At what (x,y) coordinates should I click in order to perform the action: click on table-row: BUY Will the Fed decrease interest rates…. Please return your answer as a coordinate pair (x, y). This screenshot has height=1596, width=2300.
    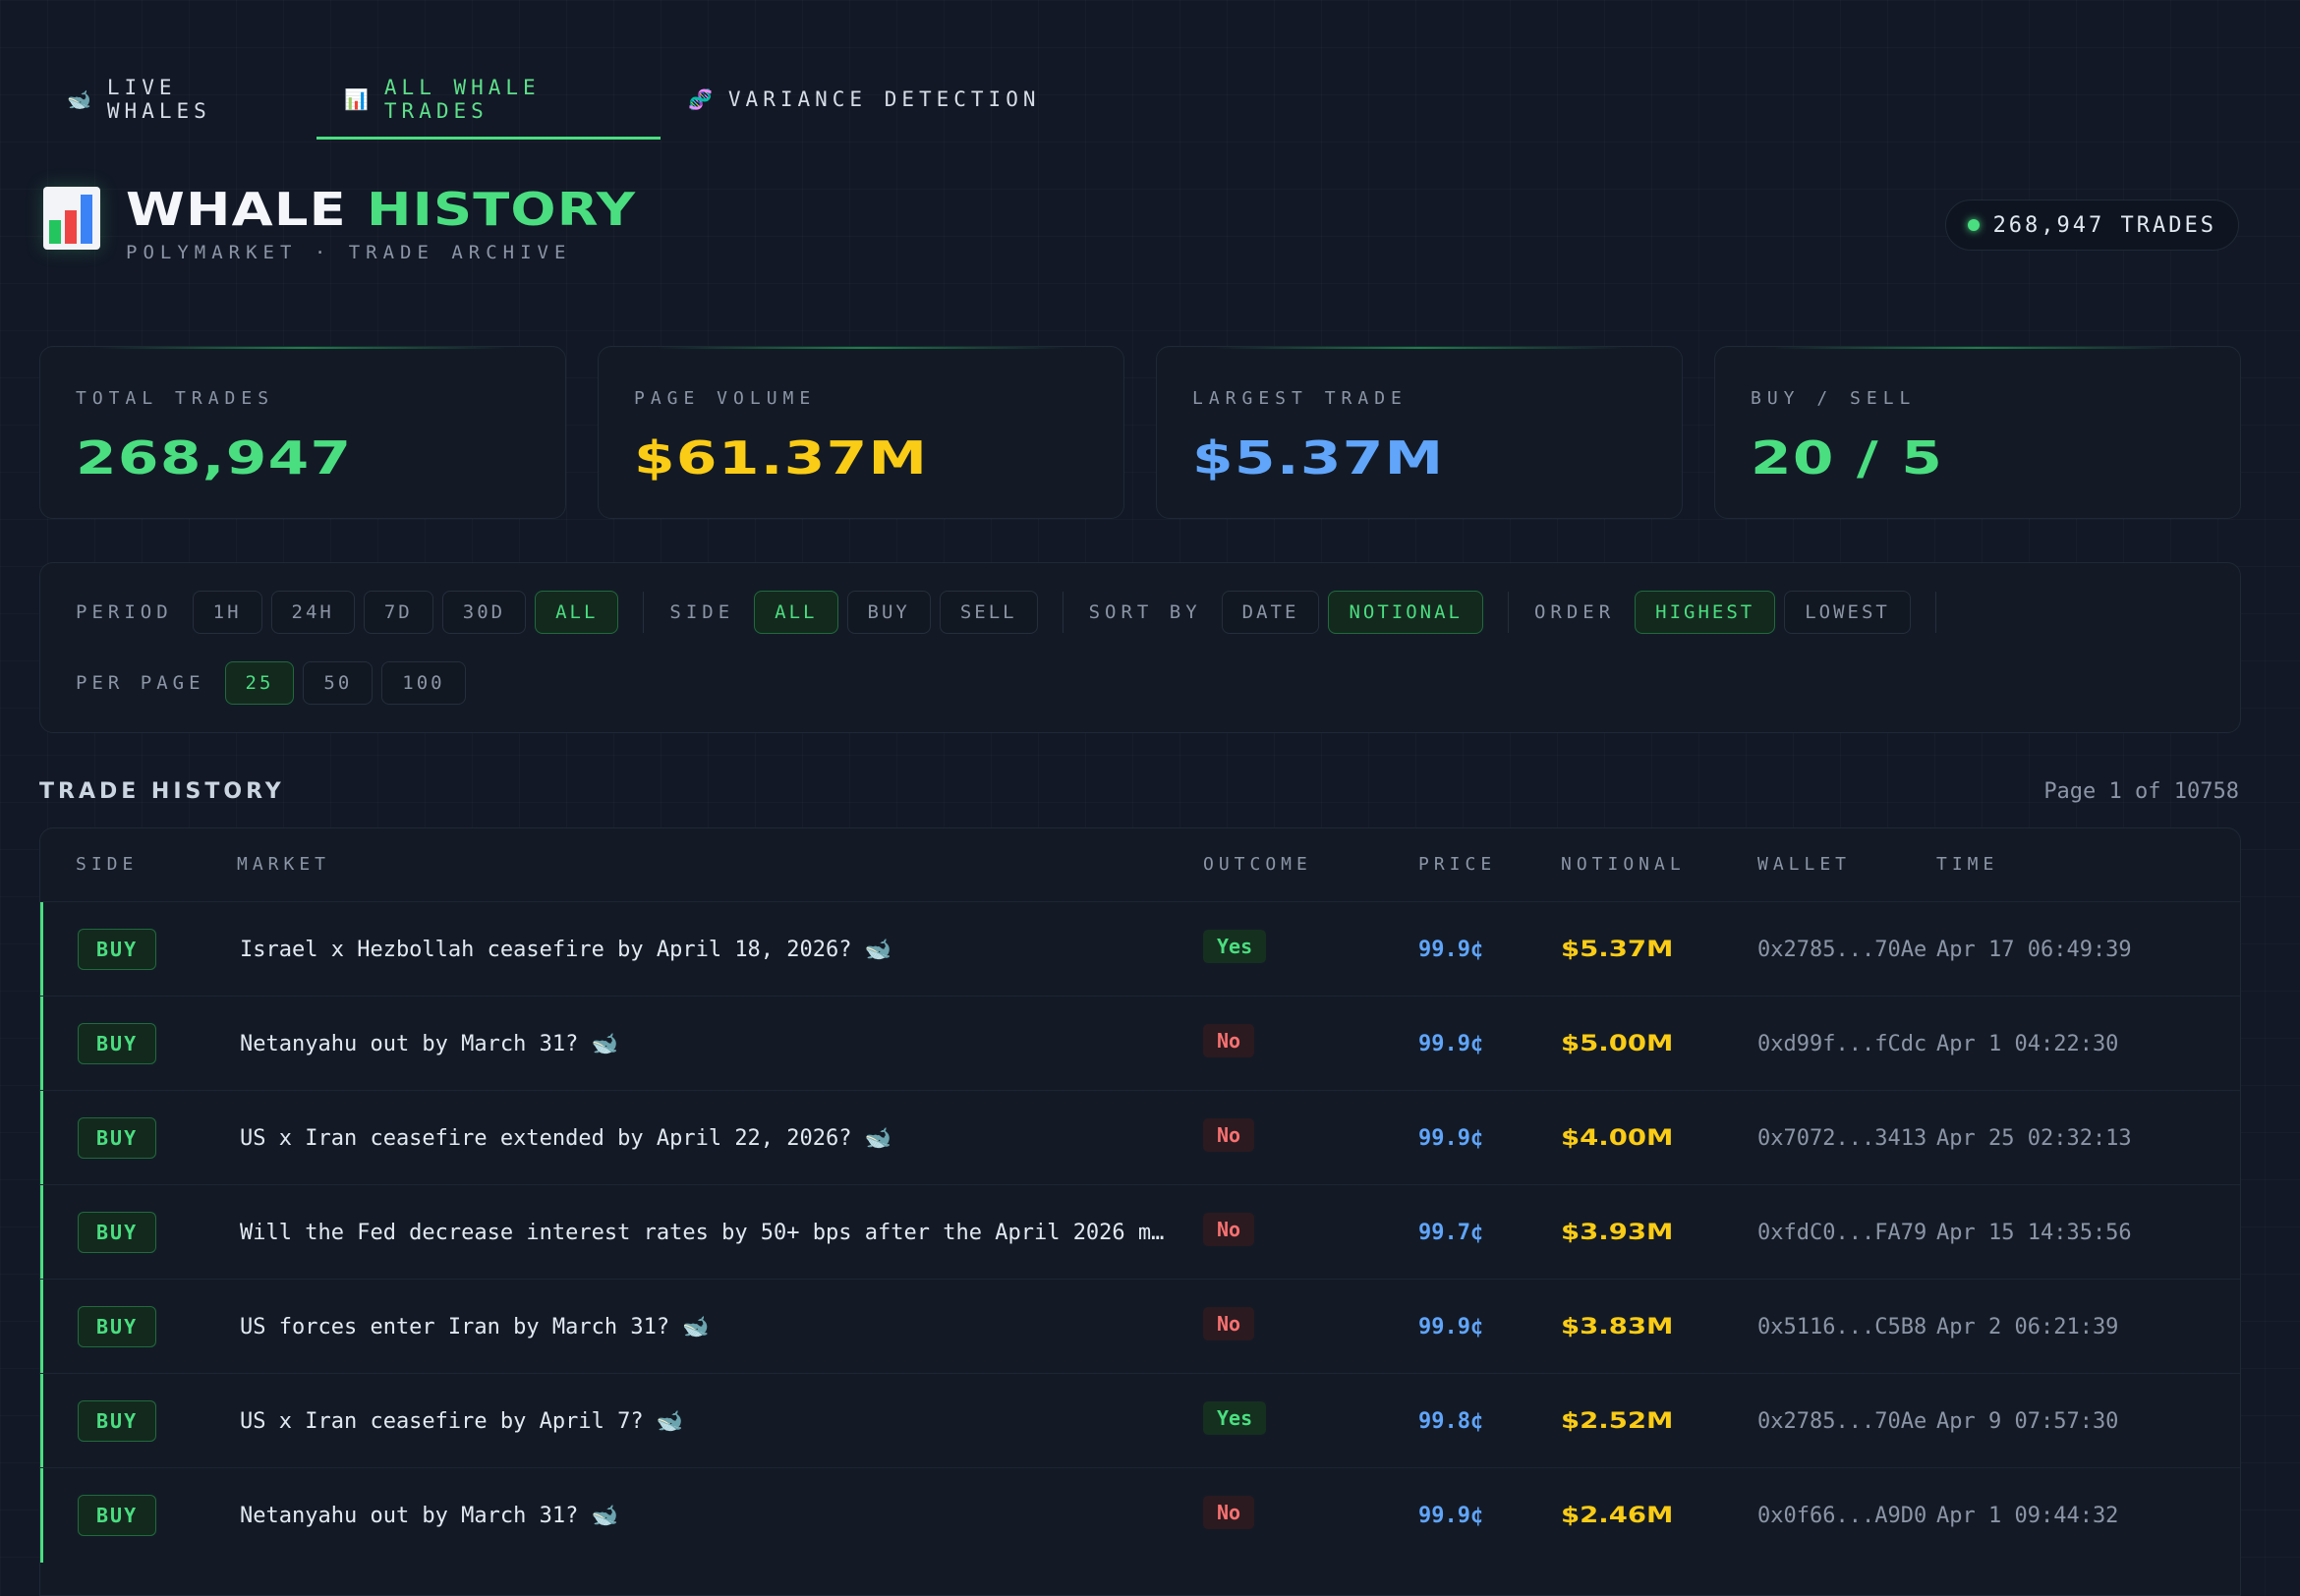
    Looking at the image, I should click on (1140, 1232).